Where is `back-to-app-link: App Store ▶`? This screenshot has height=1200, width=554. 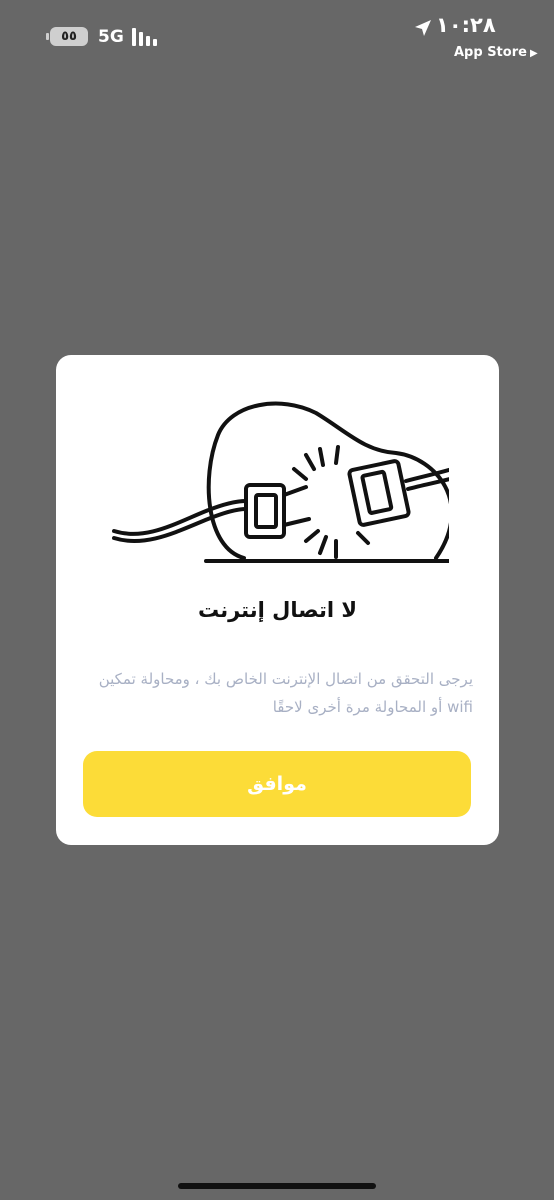
back-to-app-link: App Store ▶ is located at coordinates (496, 52).